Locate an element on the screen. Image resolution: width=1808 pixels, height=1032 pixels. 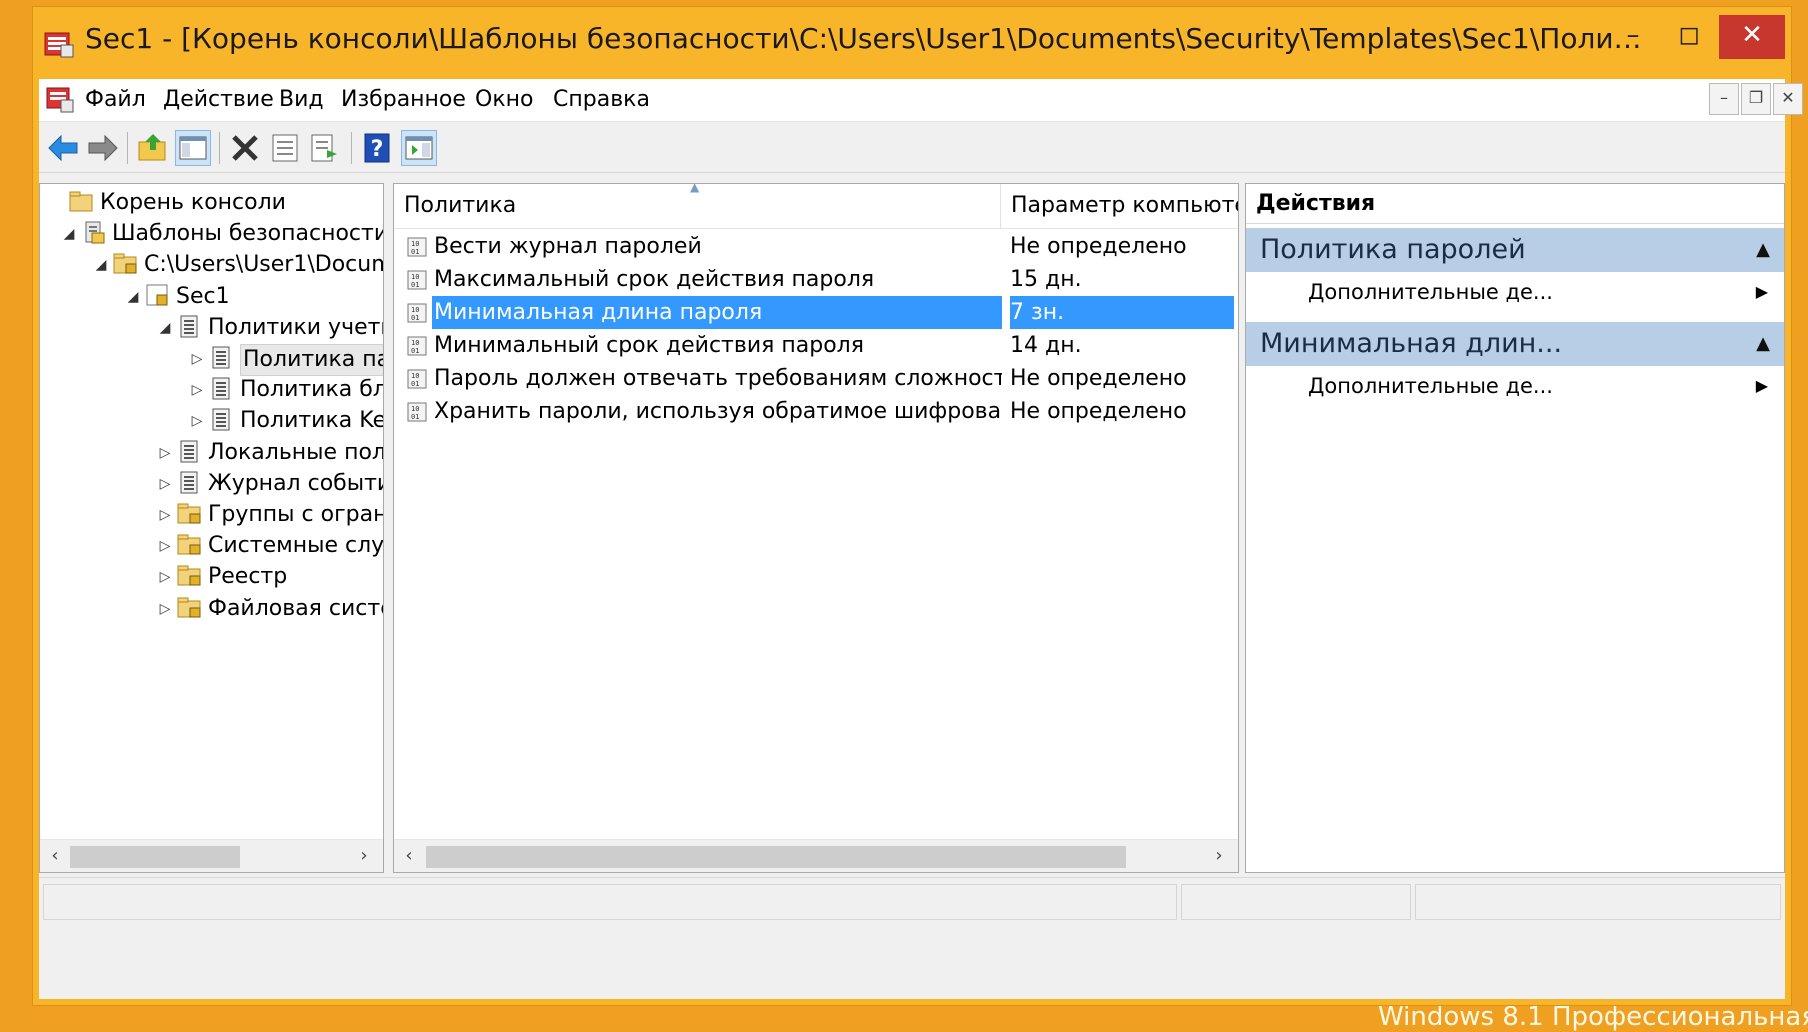
actions-section-min-length: Минимальная длин... ▲ is located at coordinates (1515, 344).